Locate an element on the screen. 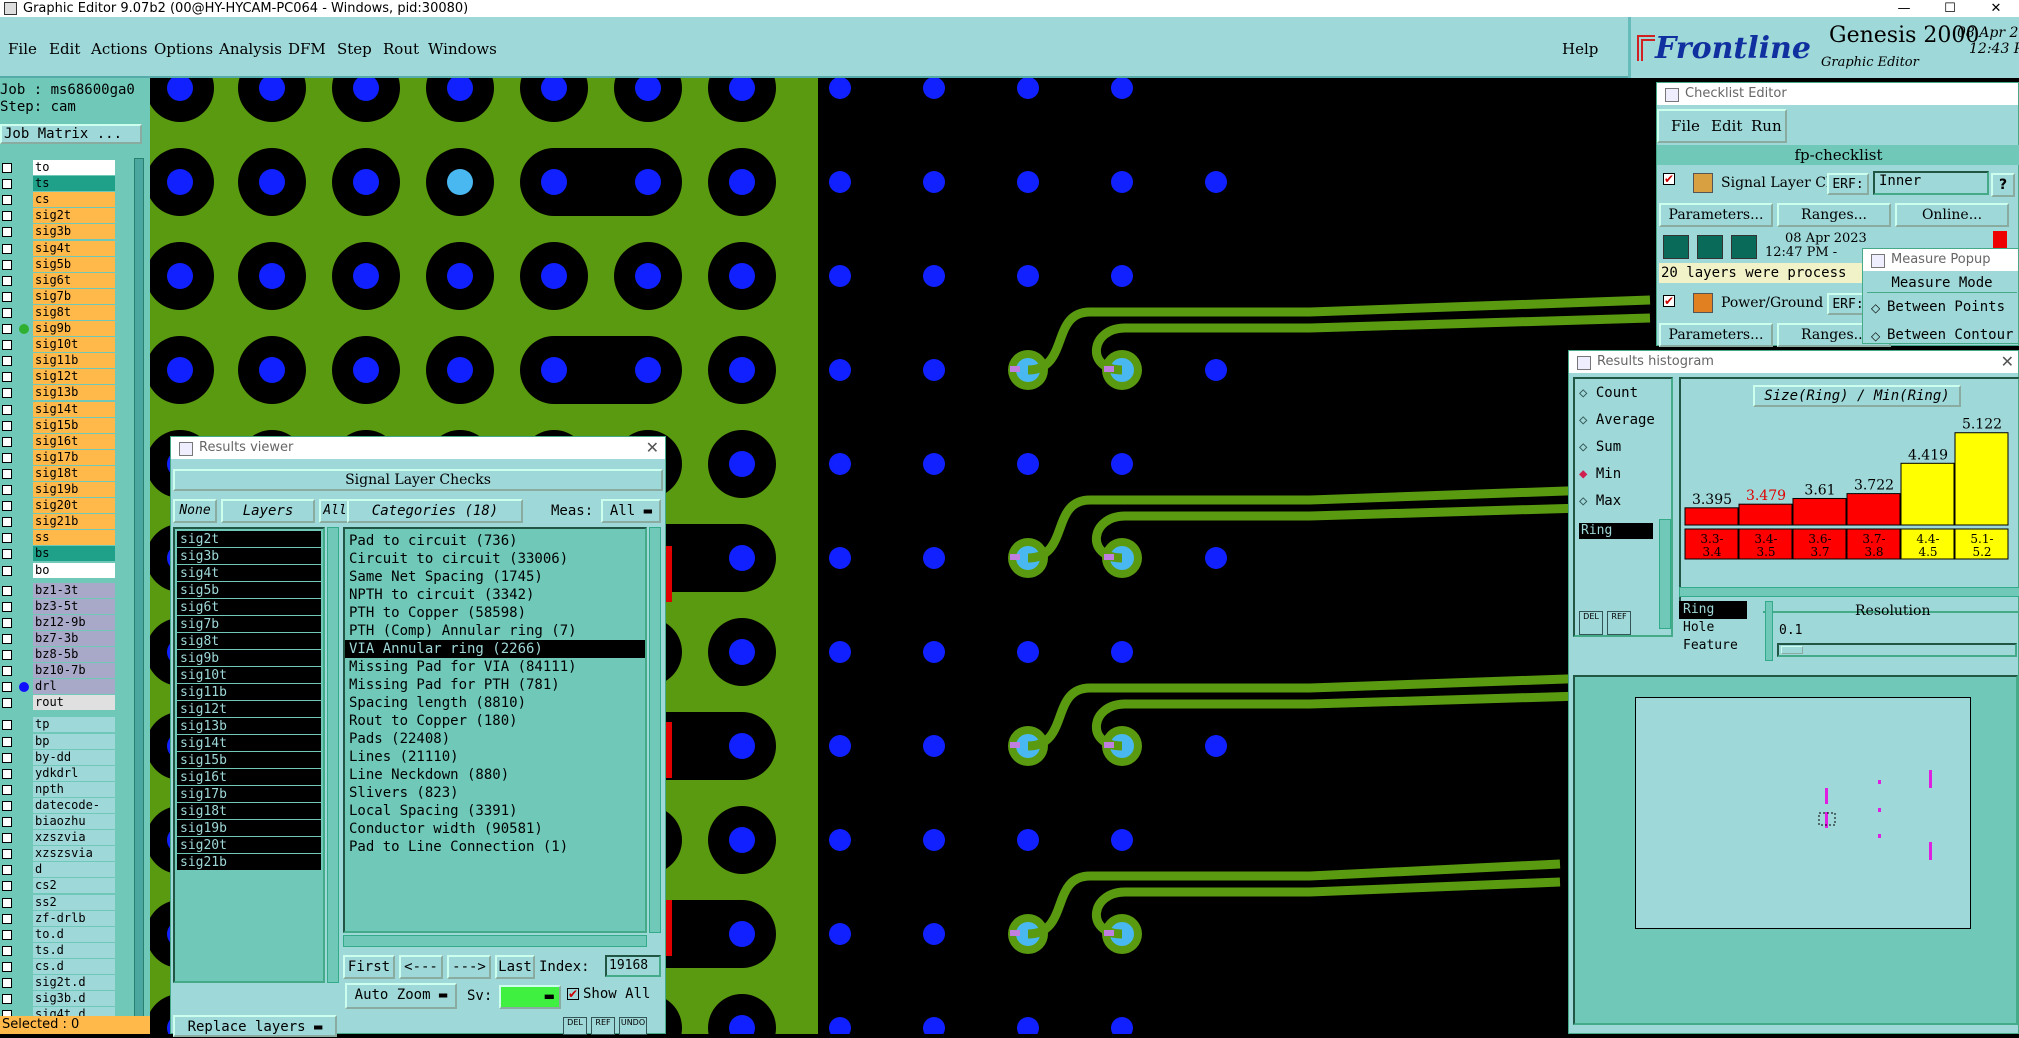  category-item: Lines (21110) is located at coordinates (495, 757).